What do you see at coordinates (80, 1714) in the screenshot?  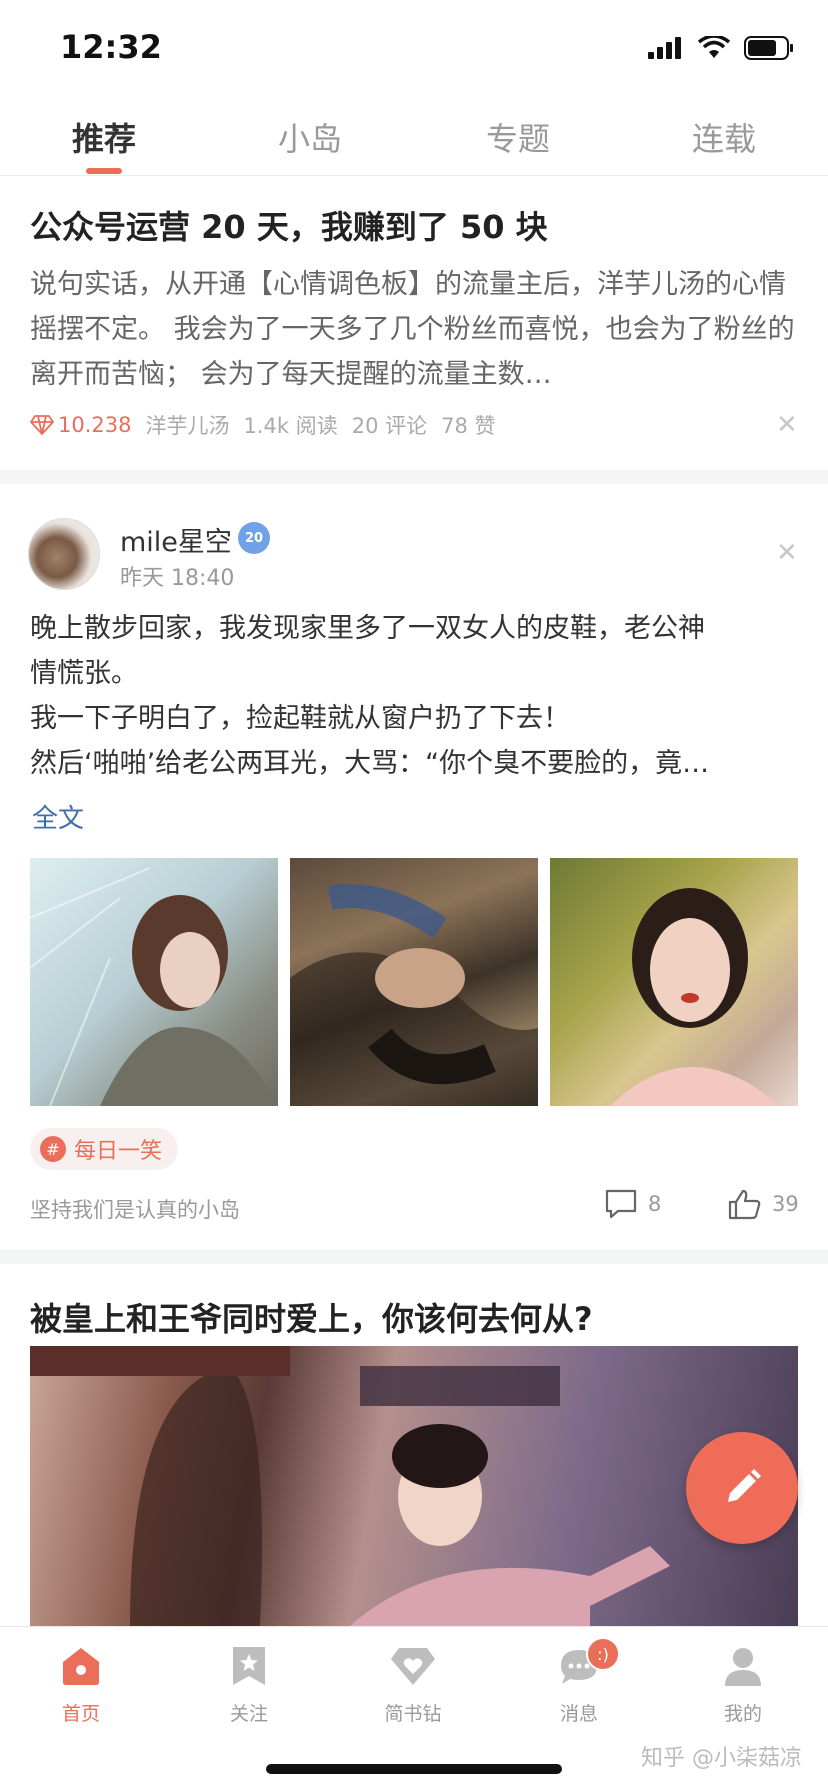 I see `nav-label: 首页` at bounding box center [80, 1714].